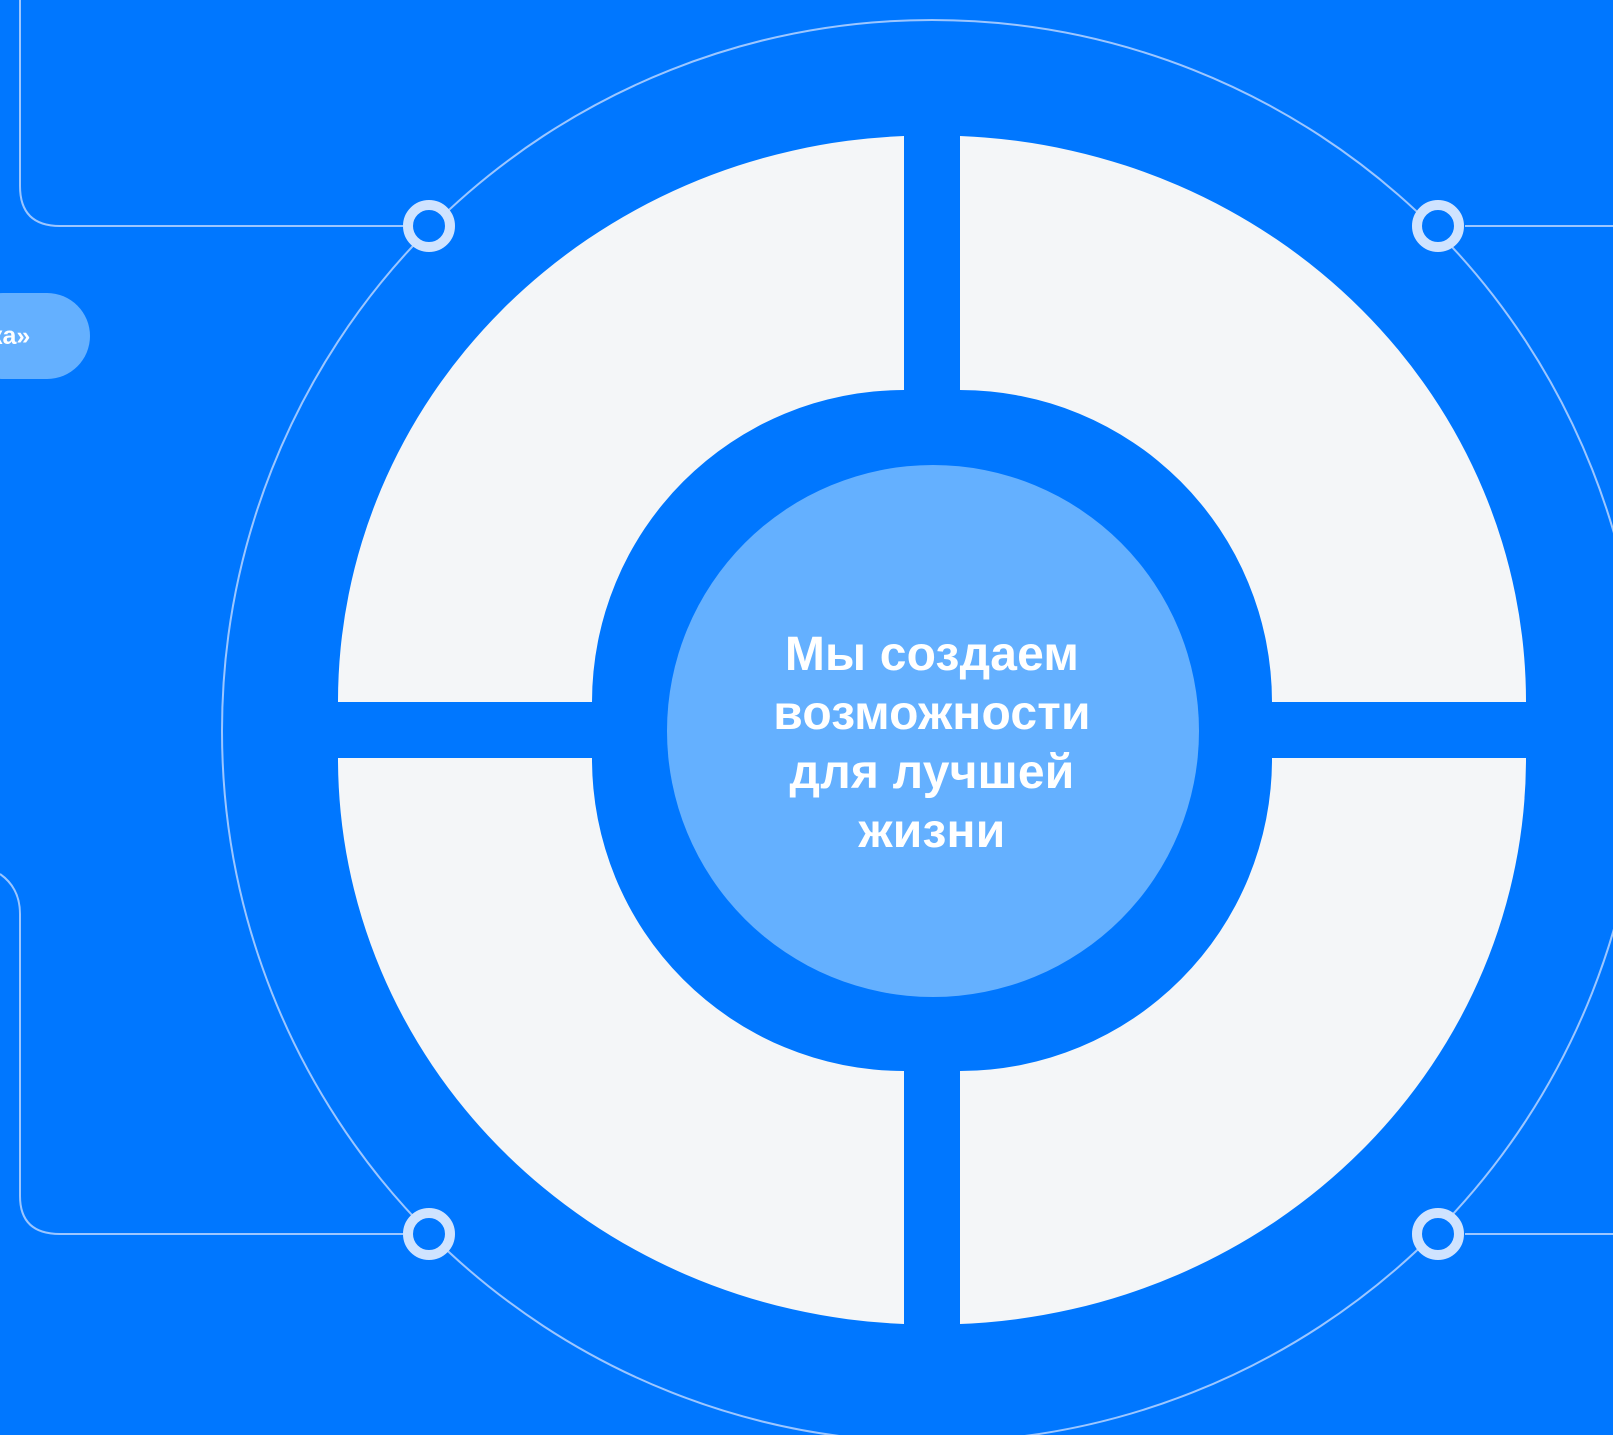  I want to click on center-caption-line: для лучшей, so click(932, 772).